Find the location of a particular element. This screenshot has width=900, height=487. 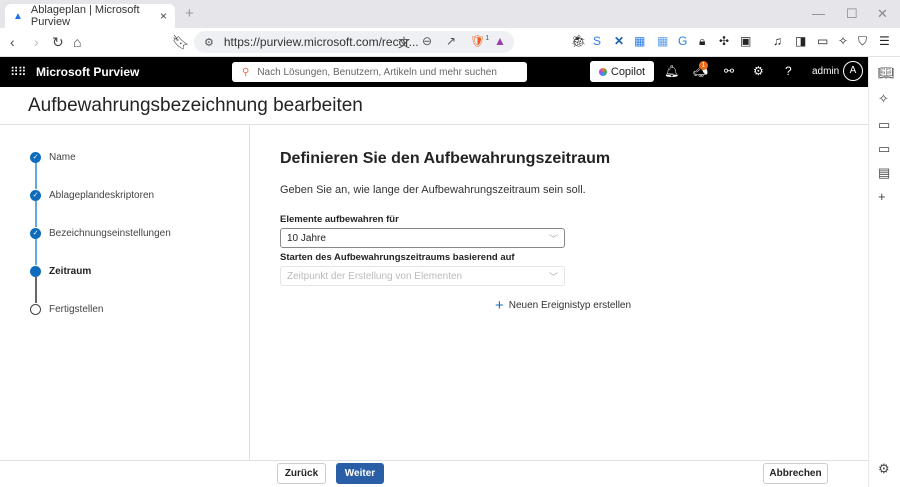

share-icon: ↗ is located at coordinates (451, 41).